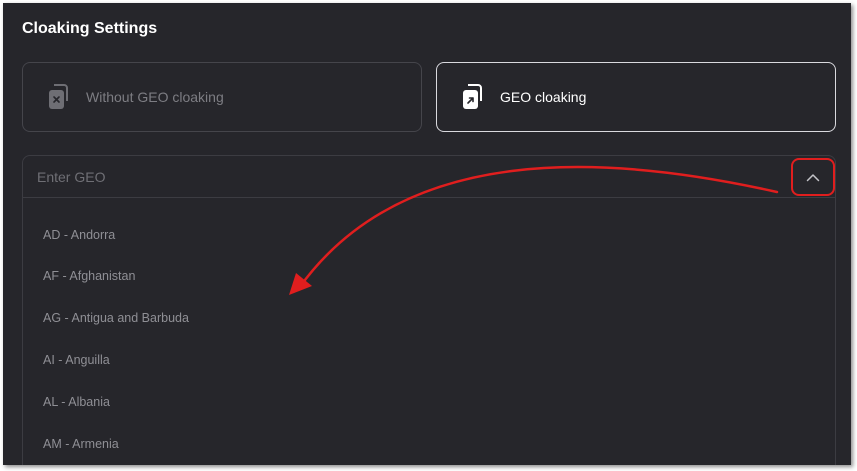 The image size is (857, 471). What do you see at coordinates (89, 276) in the screenshot?
I see `list-item: AF - Afghanistan` at bounding box center [89, 276].